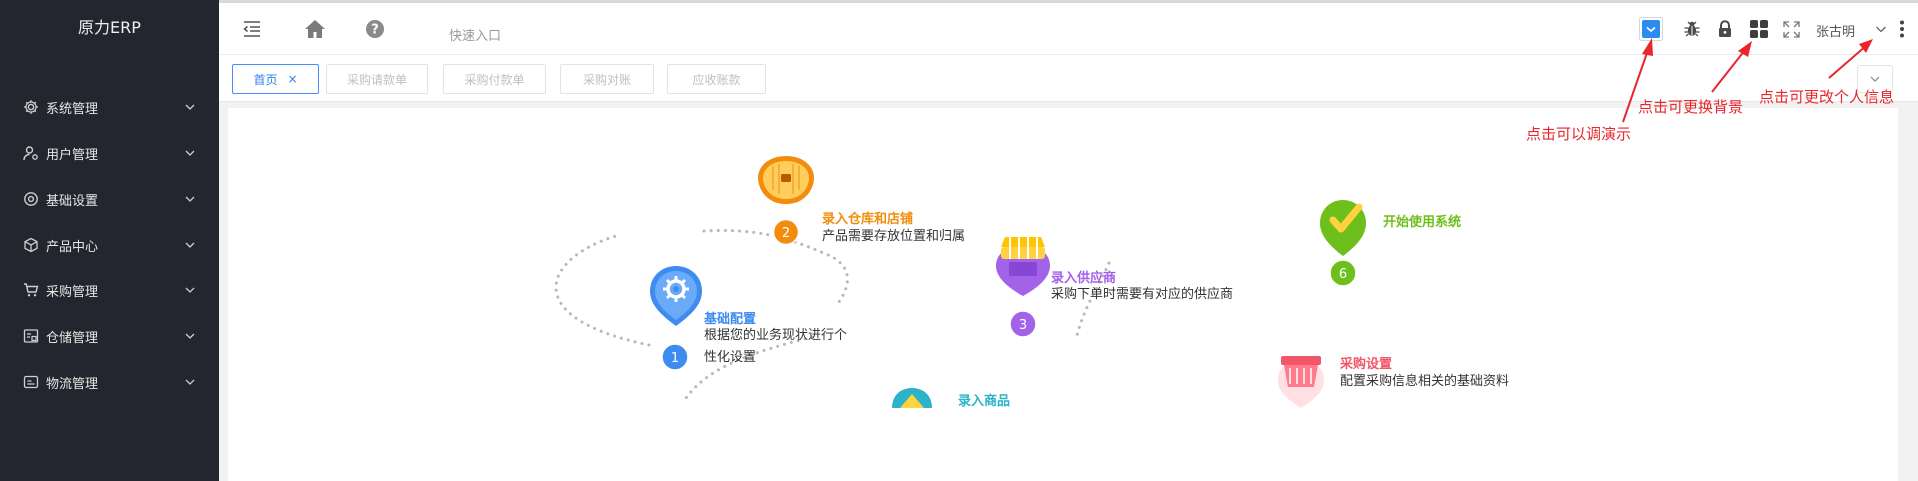 The width and height of the screenshot is (1918, 481). I want to click on more-options-button, so click(1902, 29).